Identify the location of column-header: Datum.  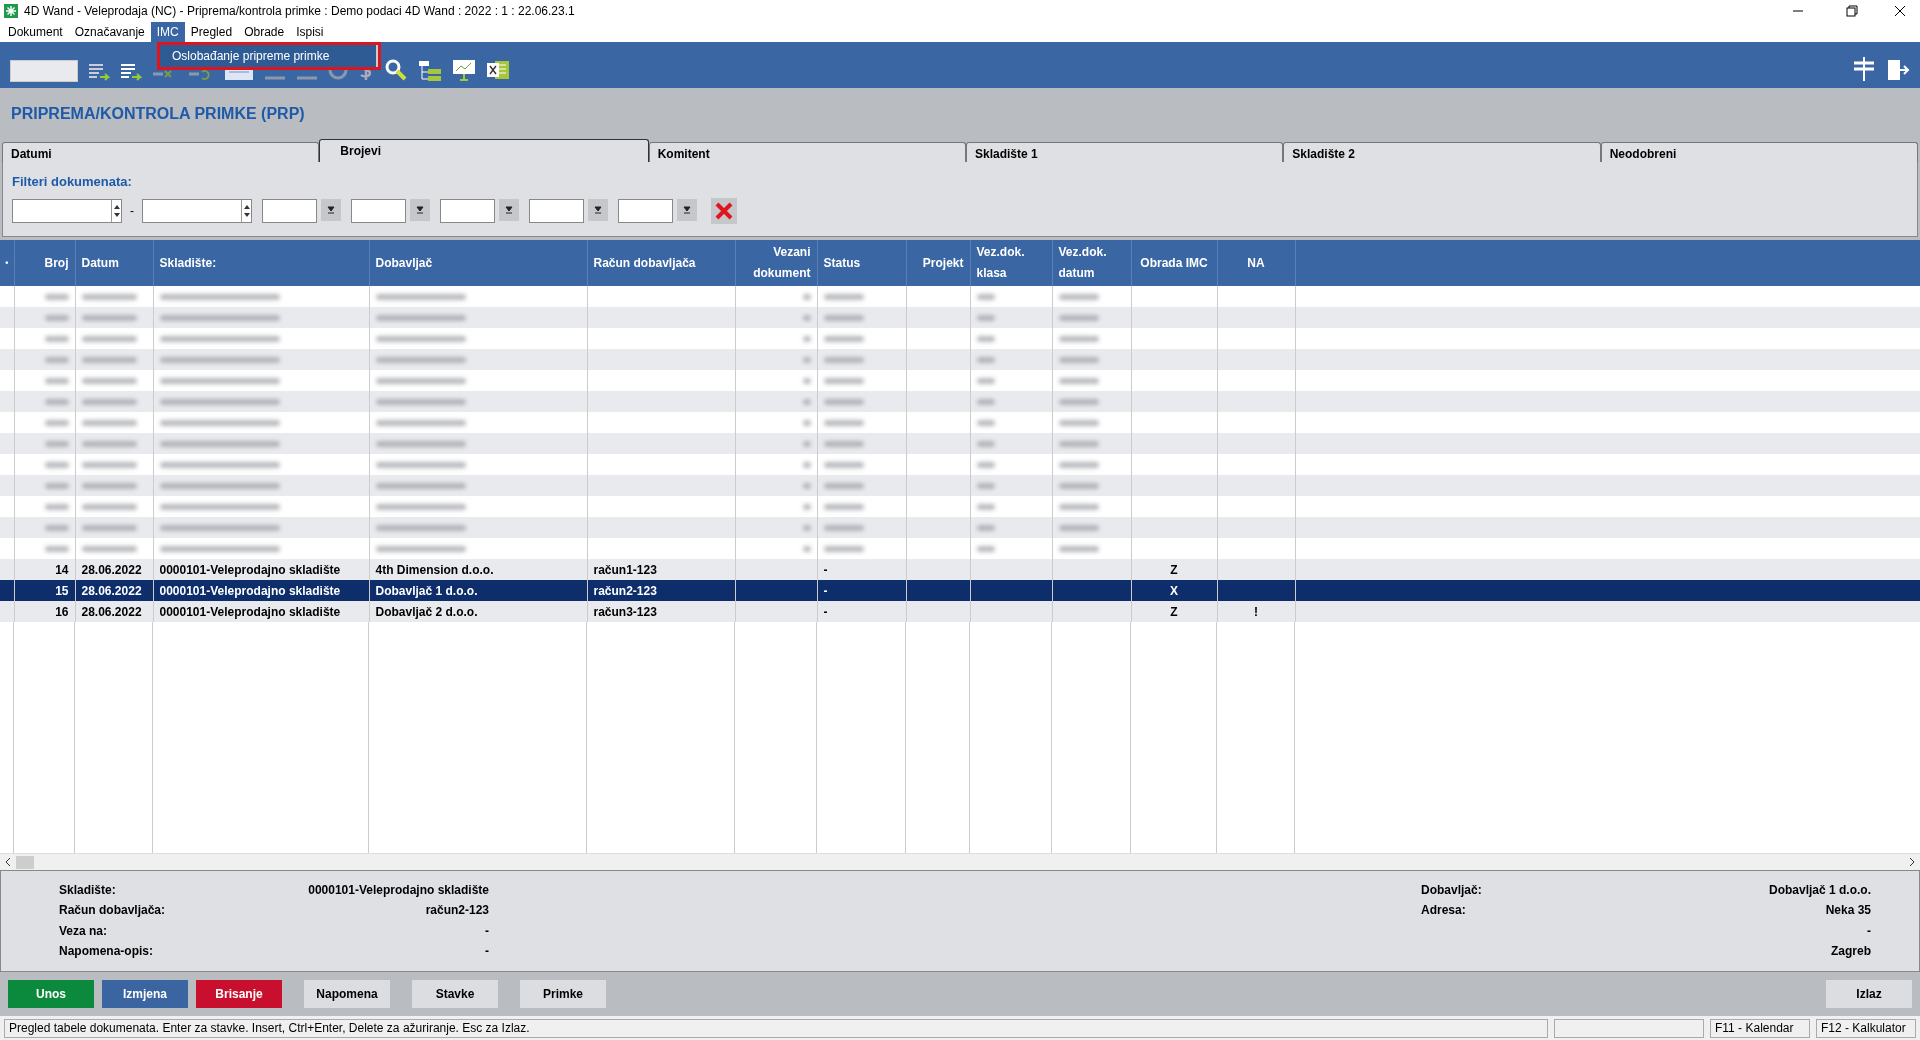
(114, 263).